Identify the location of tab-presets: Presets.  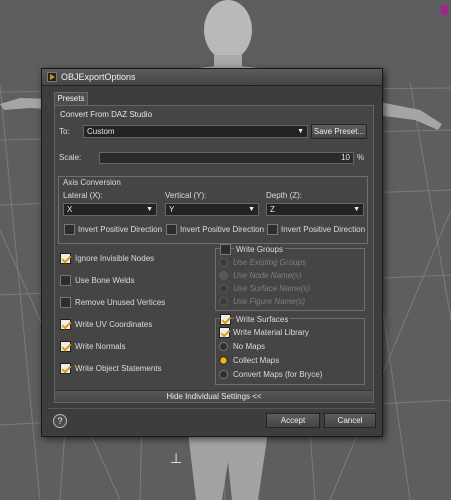
(71, 98).